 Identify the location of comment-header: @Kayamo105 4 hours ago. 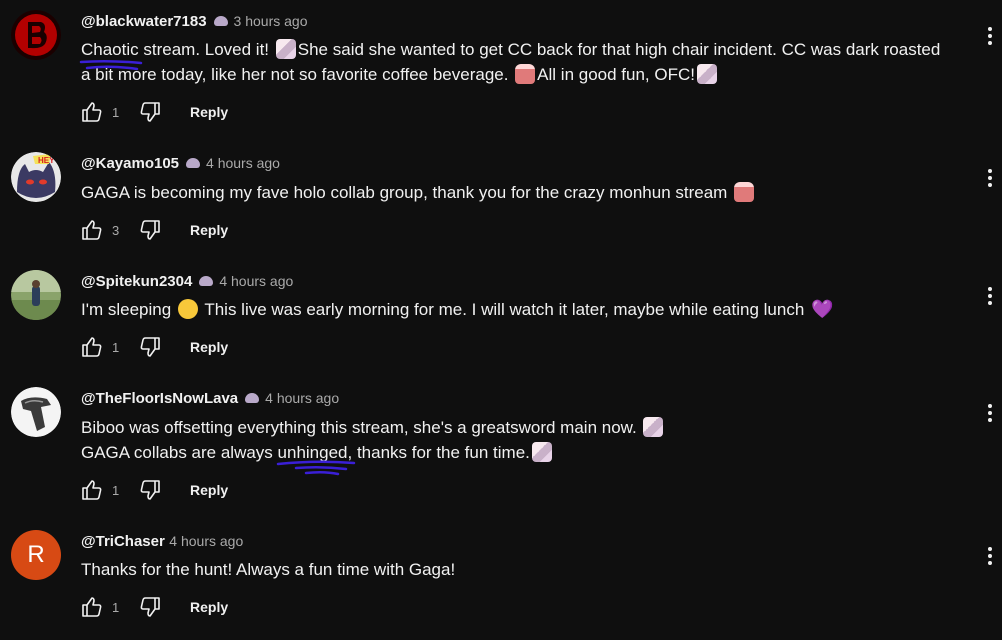
(180, 163).